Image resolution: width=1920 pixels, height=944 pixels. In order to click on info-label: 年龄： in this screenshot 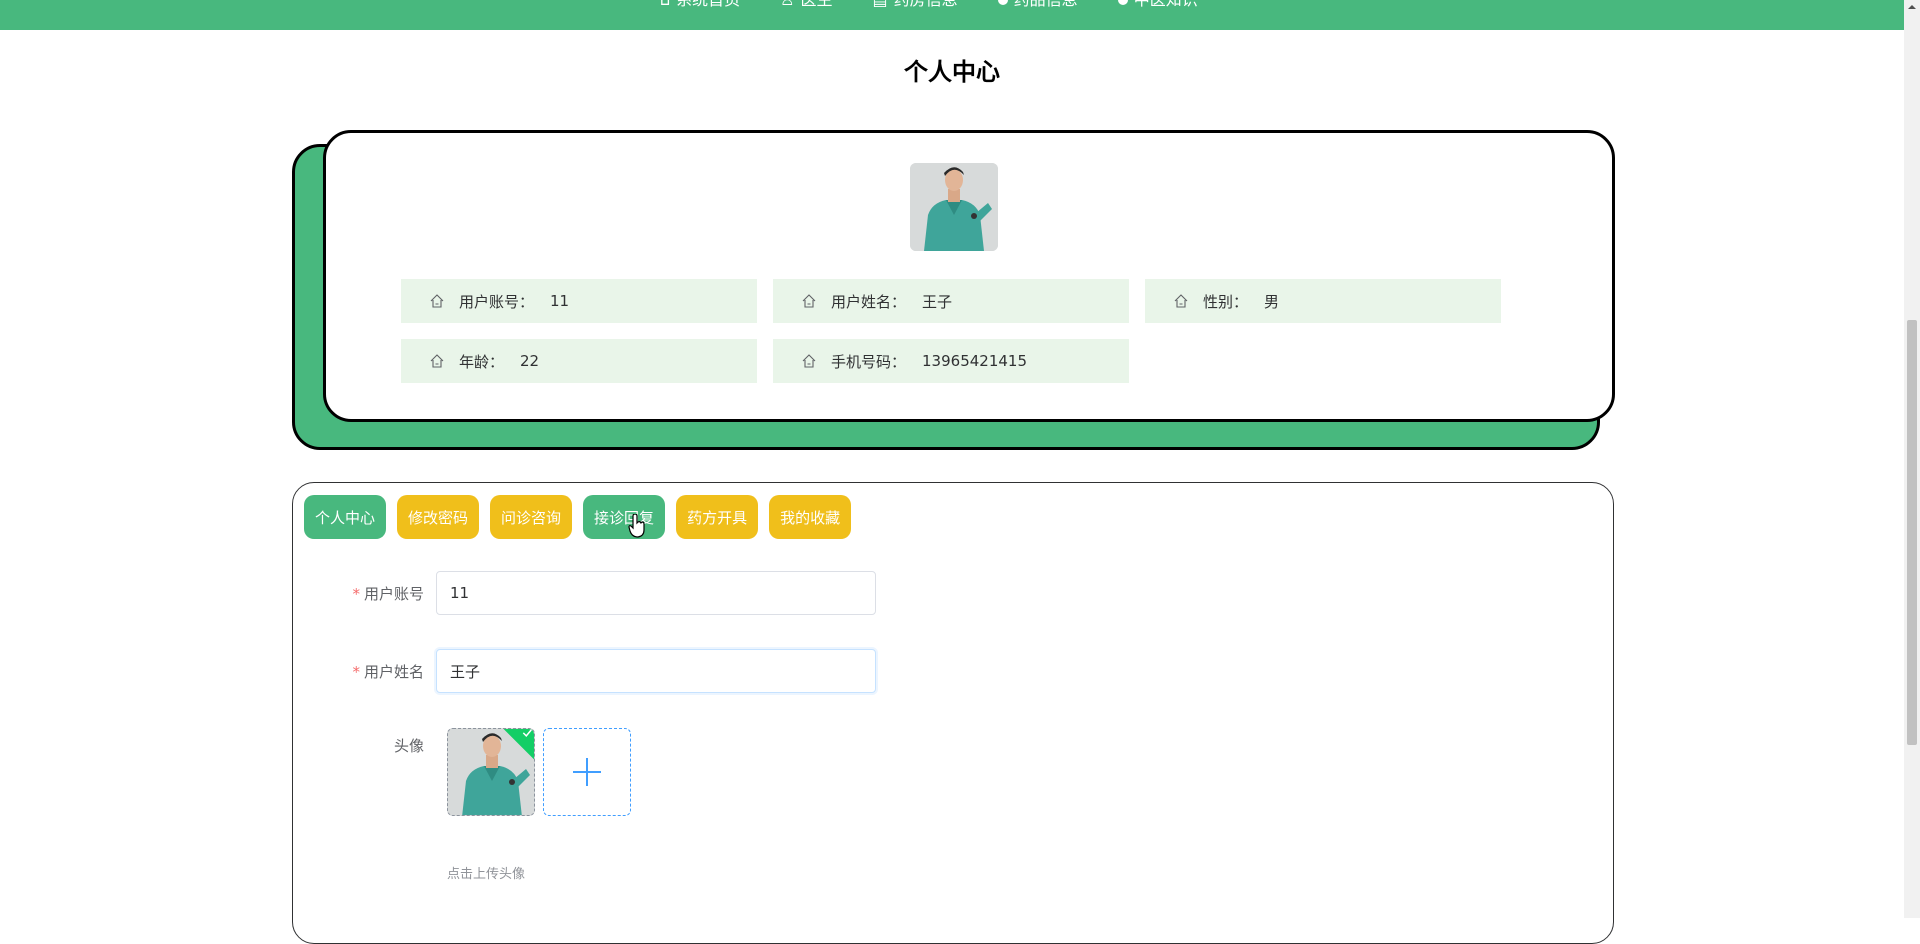, I will do `click(482, 361)`.